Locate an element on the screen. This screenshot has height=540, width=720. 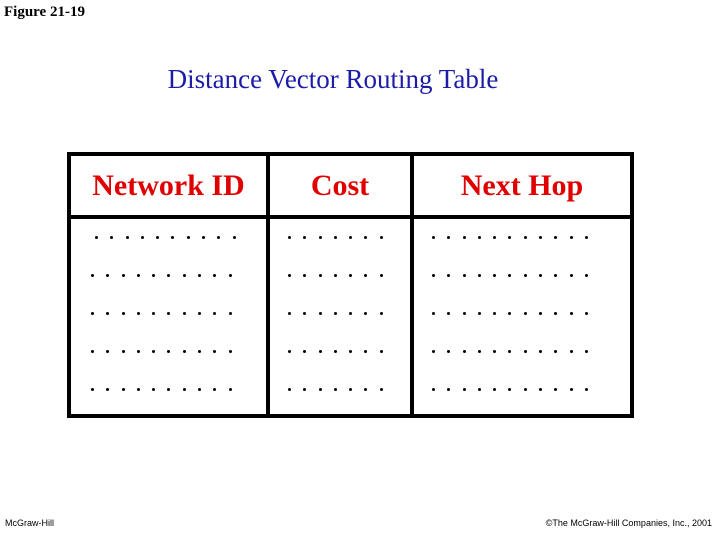
publisher-label: McGraw-Hill is located at coordinates (29, 523).